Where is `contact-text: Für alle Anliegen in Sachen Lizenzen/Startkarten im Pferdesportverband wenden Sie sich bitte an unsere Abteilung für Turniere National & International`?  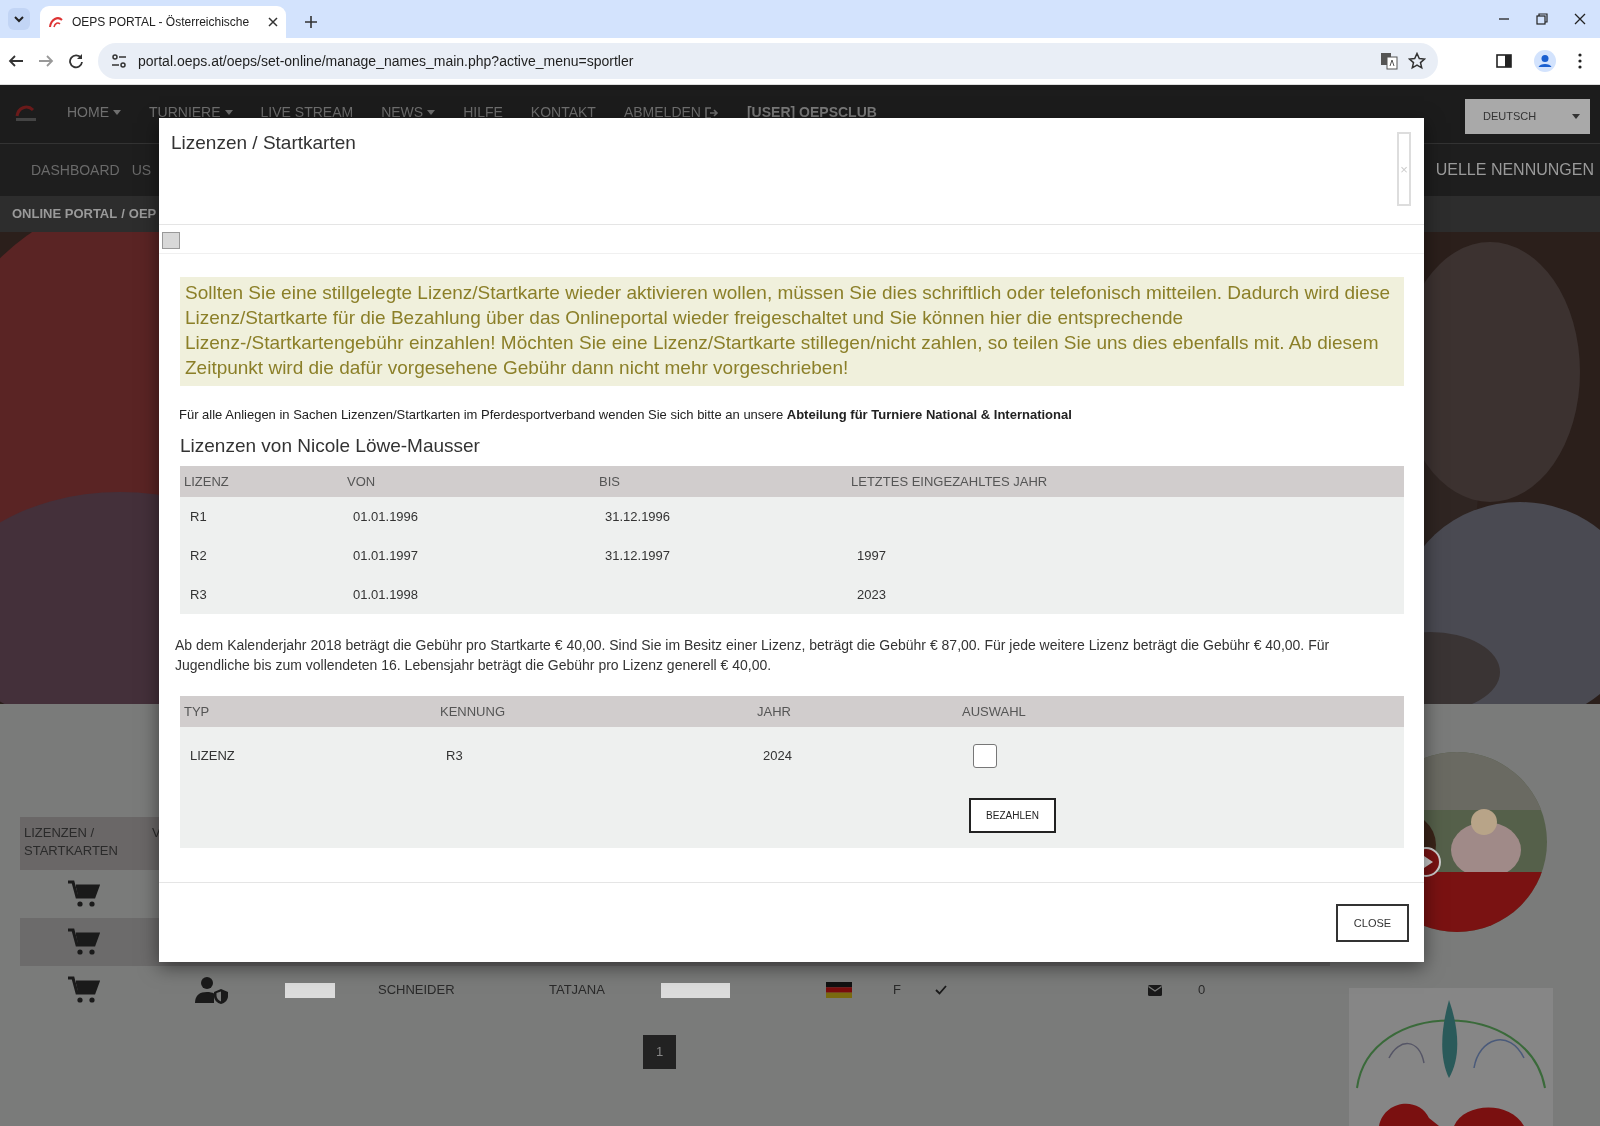
contact-text: Für alle Anliegen in Sachen Lizenzen/Startkarten im Pferdesportverband wenden Sie sich bitte an unsere Abteilung für Turniere National & International is located at coordinates (626, 415).